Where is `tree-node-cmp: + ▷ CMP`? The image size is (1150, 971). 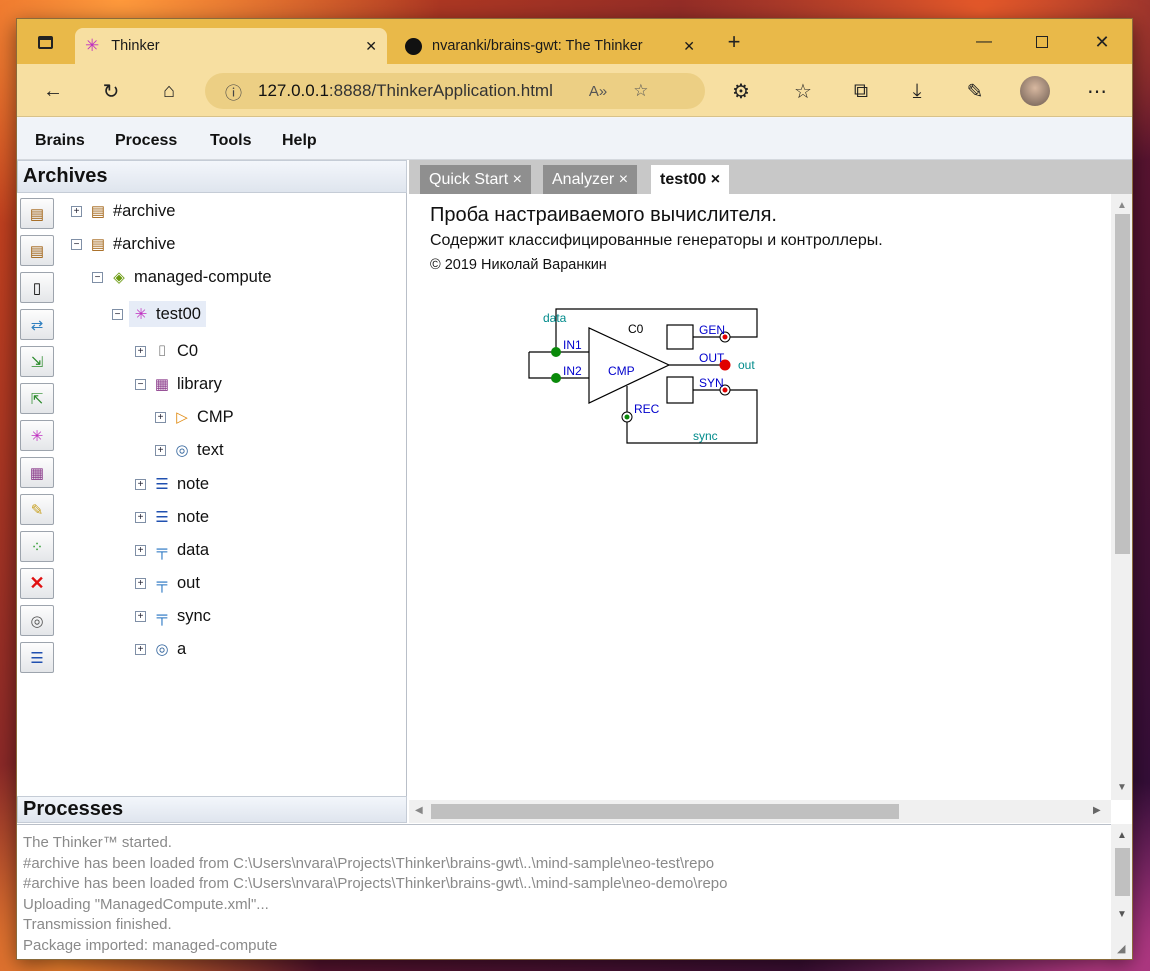
tree-node-cmp: + ▷ CMP is located at coordinates (194, 417).